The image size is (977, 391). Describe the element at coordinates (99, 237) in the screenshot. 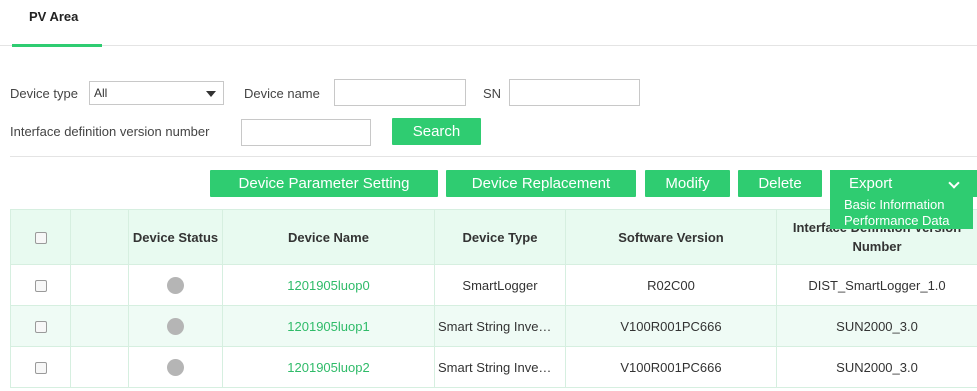

I see `blank-header` at that location.